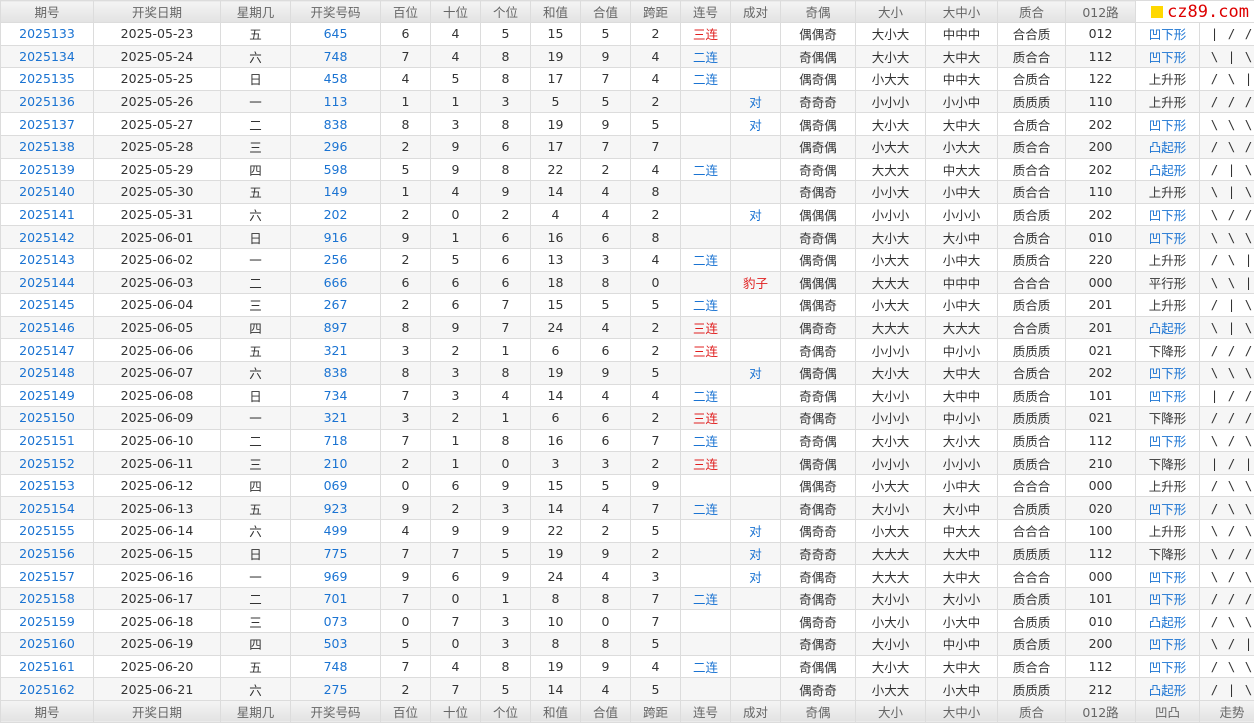 This screenshot has height=723, width=1254. Describe the element at coordinates (47, 644) in the screenshot. I see `issue-cell: 2025160` at that location.